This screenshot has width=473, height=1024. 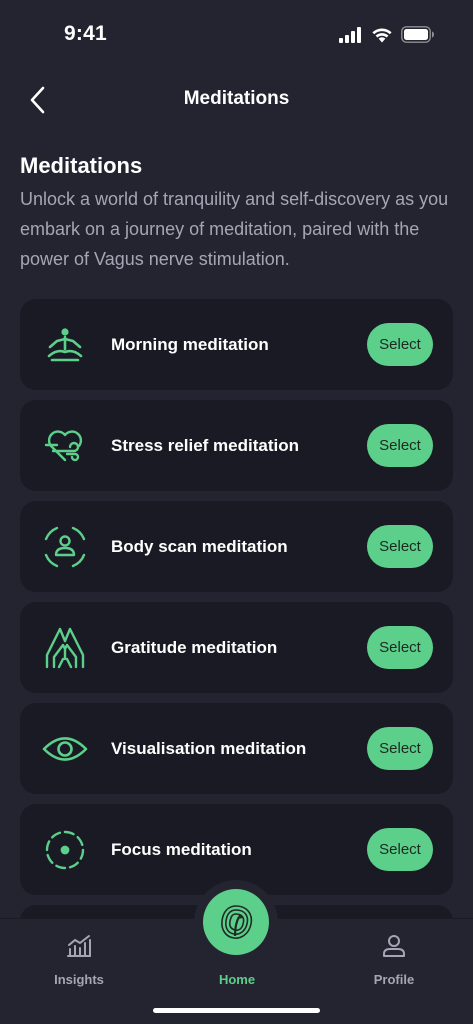 What do you see at coordinates (417, 34) in the screenshot?
I see `battery-icon` at bounding box center [417, 34].